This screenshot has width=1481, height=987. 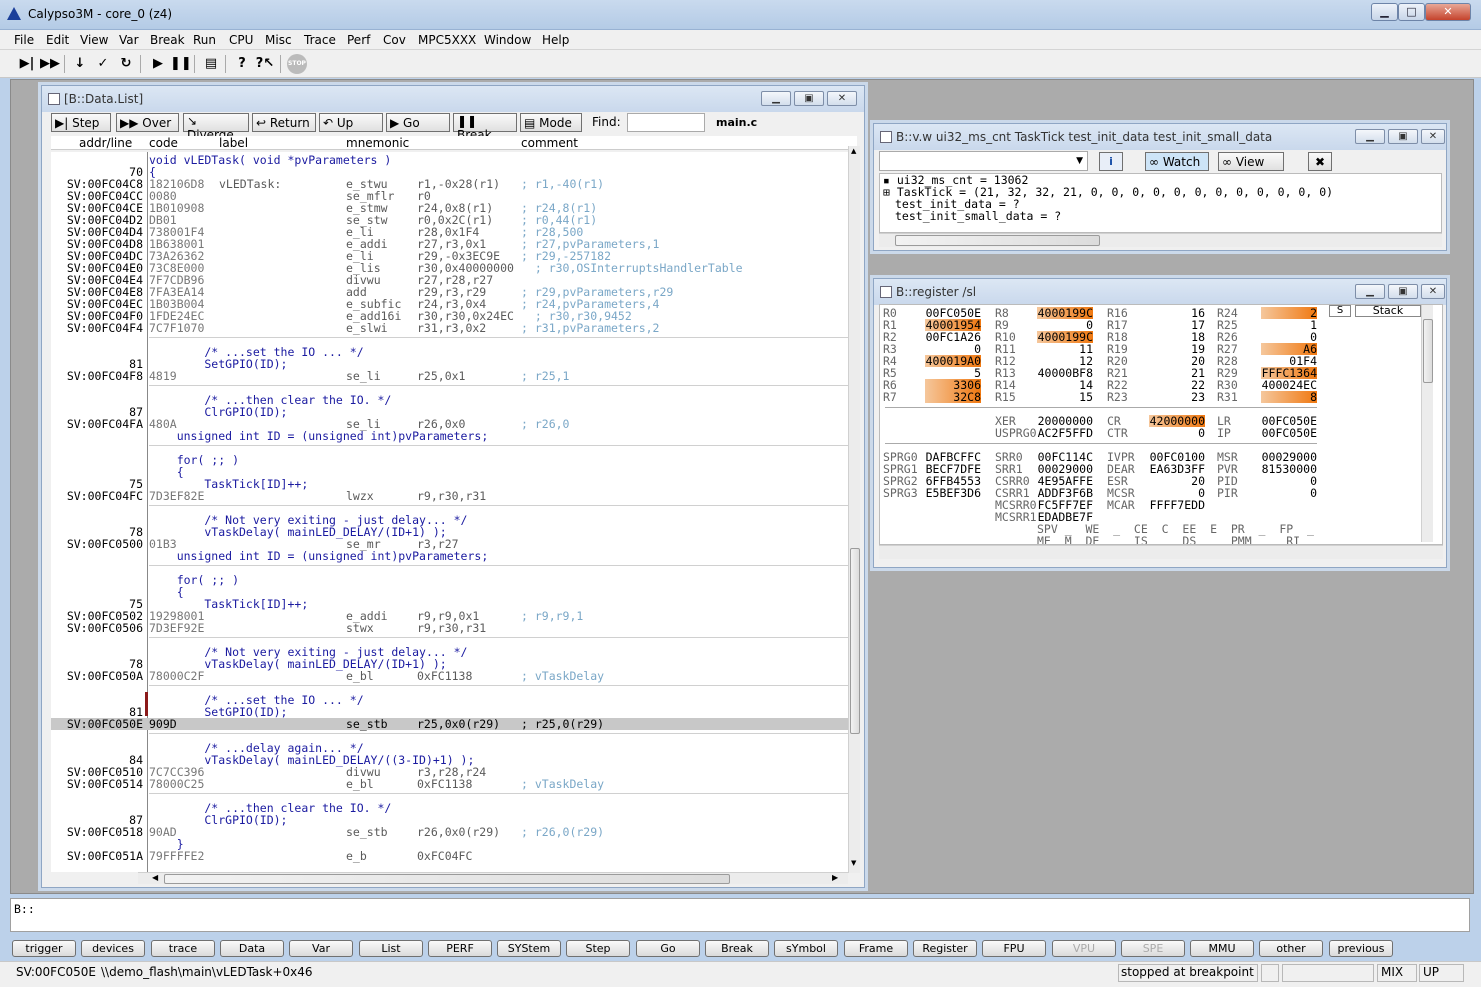 What do you see at coordinates (945, 948) in the screenshot?
I see `softkey-register-button: Register` at bounding box center [945, 948].